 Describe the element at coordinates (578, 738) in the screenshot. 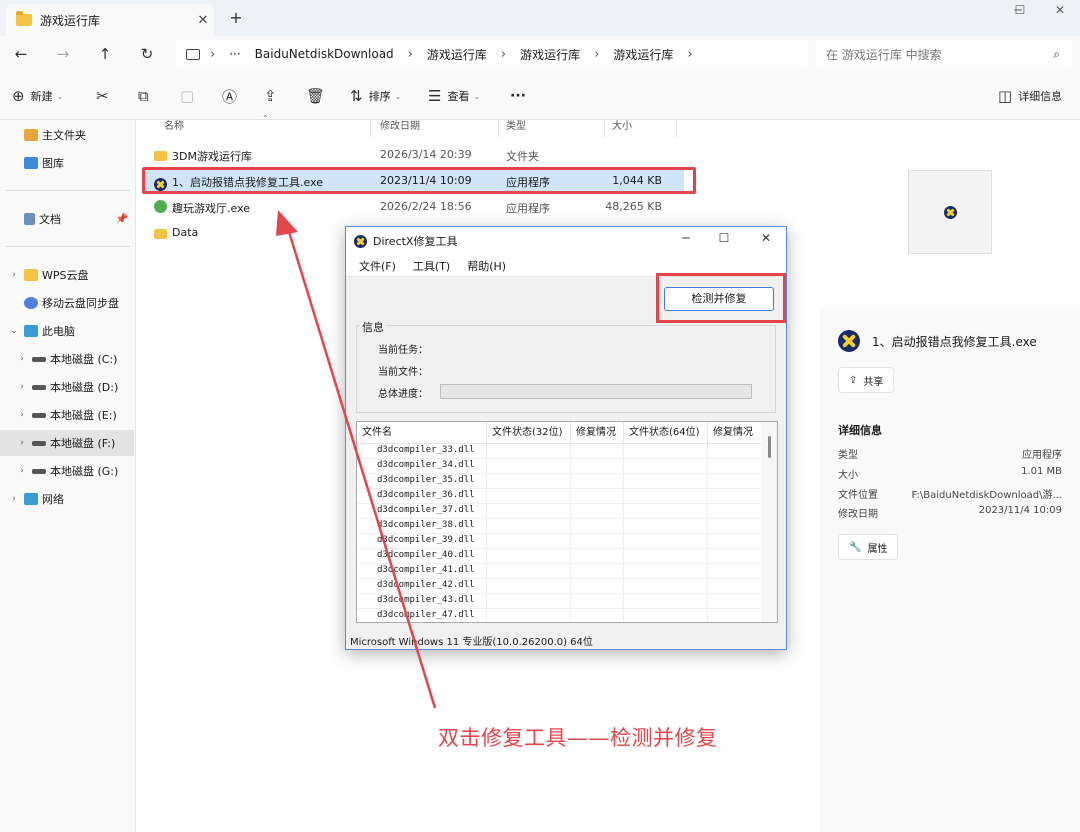

I see `annotation-text: 双击修复工具——检测并修复` at that location.